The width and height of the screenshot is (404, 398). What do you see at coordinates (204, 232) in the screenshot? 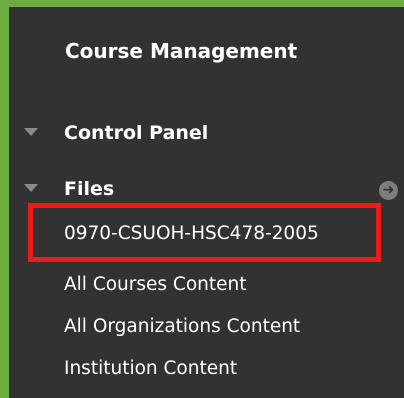
I see `highlight-box` at bounding box center [204, 232].